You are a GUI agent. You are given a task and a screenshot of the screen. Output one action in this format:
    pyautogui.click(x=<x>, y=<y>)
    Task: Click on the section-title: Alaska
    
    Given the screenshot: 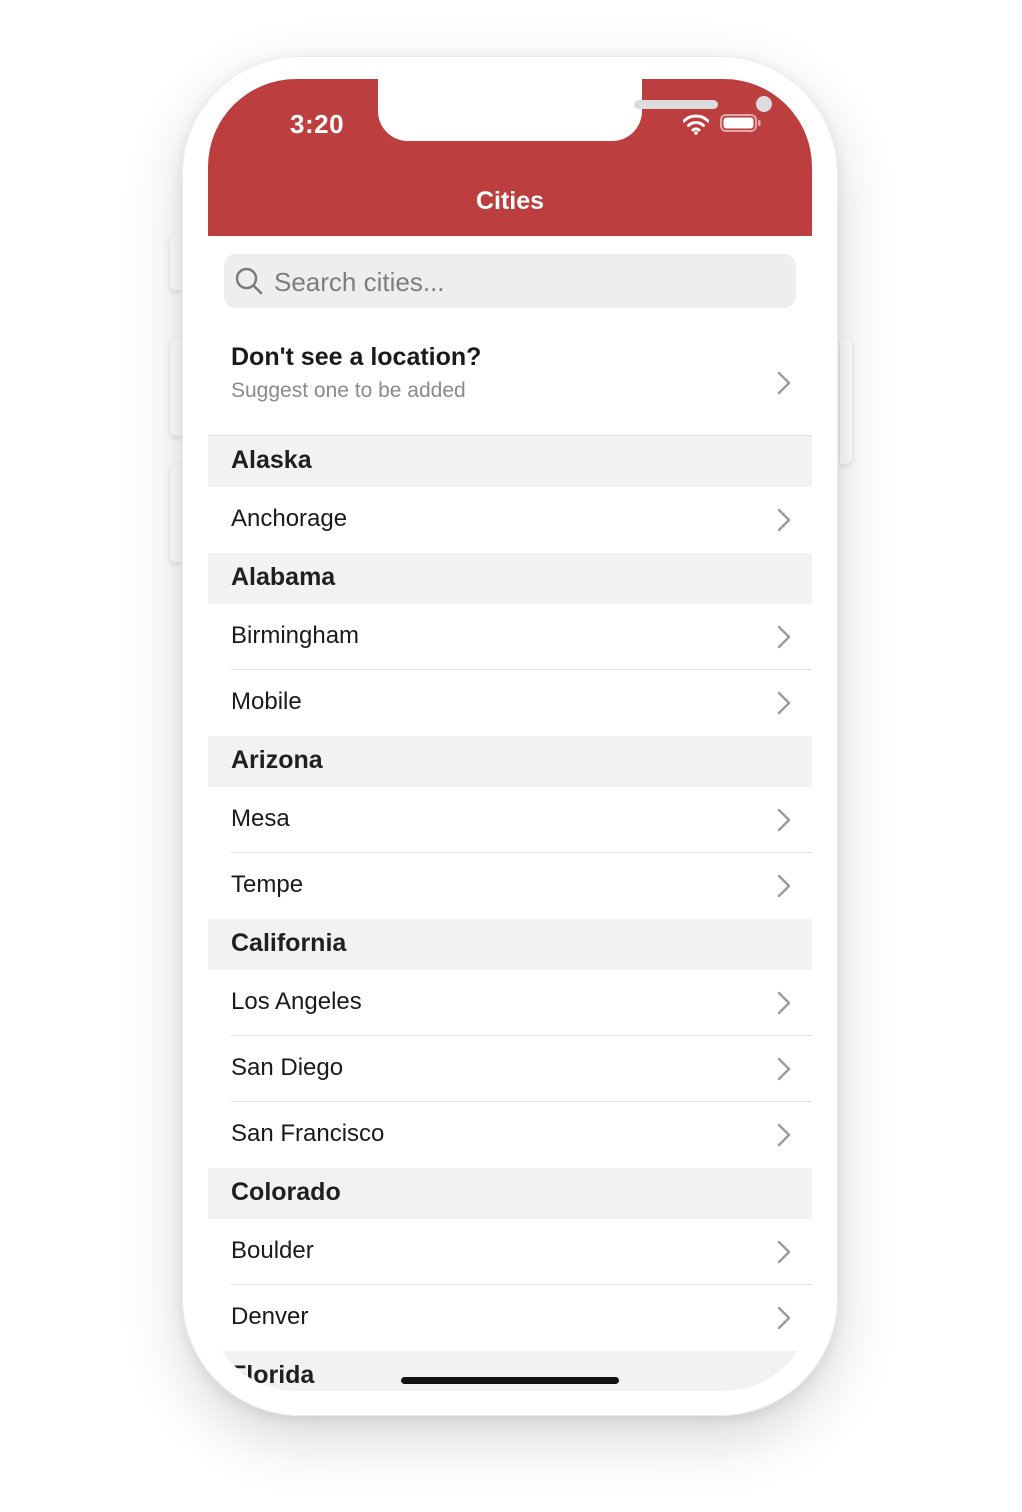 What is the action you would take?
    pyautogui.click(x=271, y=460)
    